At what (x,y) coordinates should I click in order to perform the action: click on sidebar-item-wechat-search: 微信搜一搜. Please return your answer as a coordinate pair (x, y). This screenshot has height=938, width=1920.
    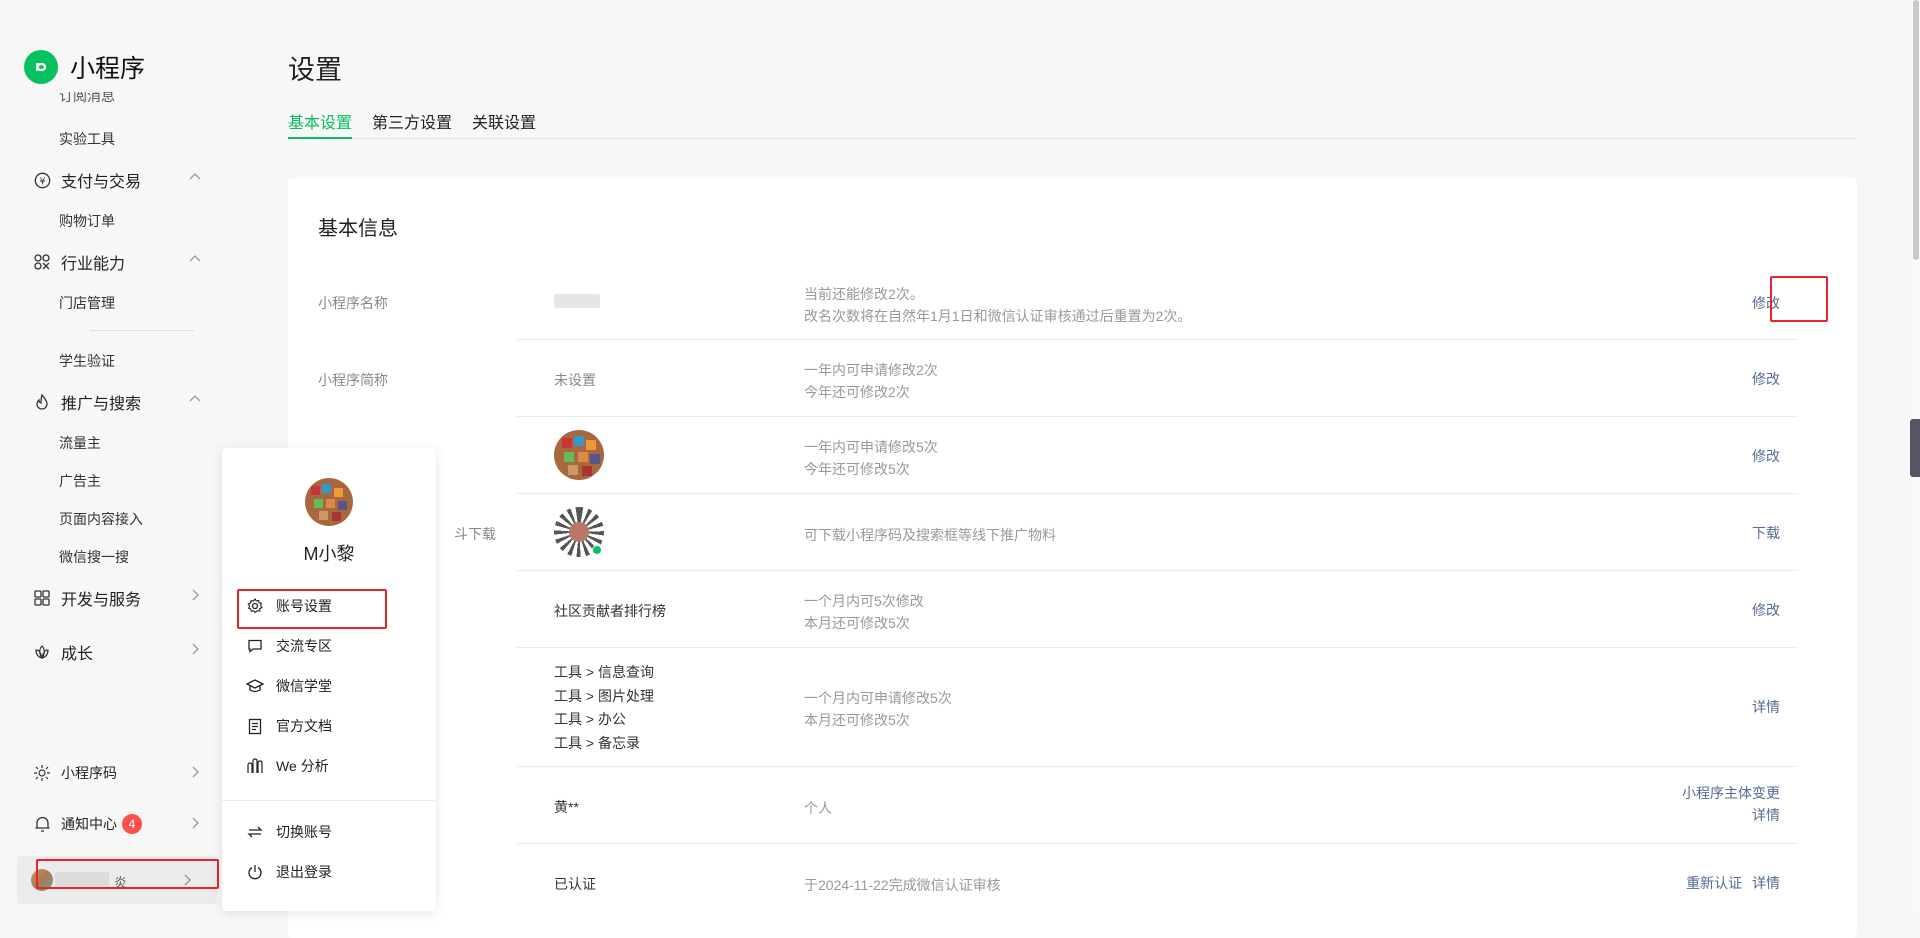
    Looking at the image, I should click on (94, 557).